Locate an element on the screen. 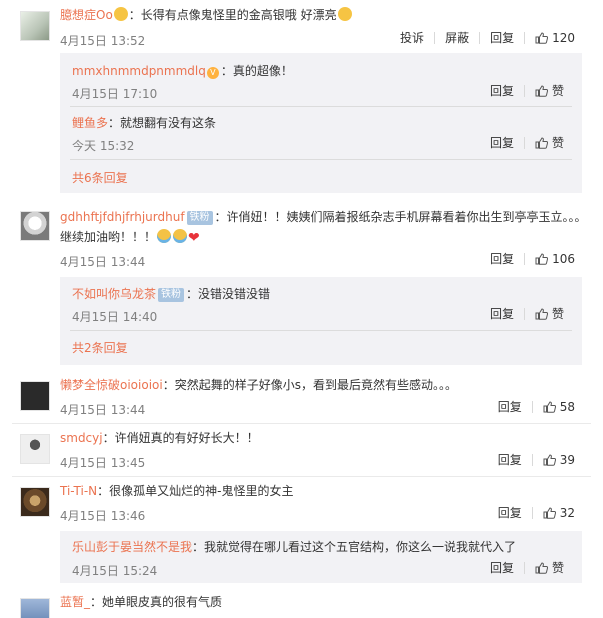 This screenshot has height=618, width=603. comment-username: smdcyj is located at coordinates (81, 438).